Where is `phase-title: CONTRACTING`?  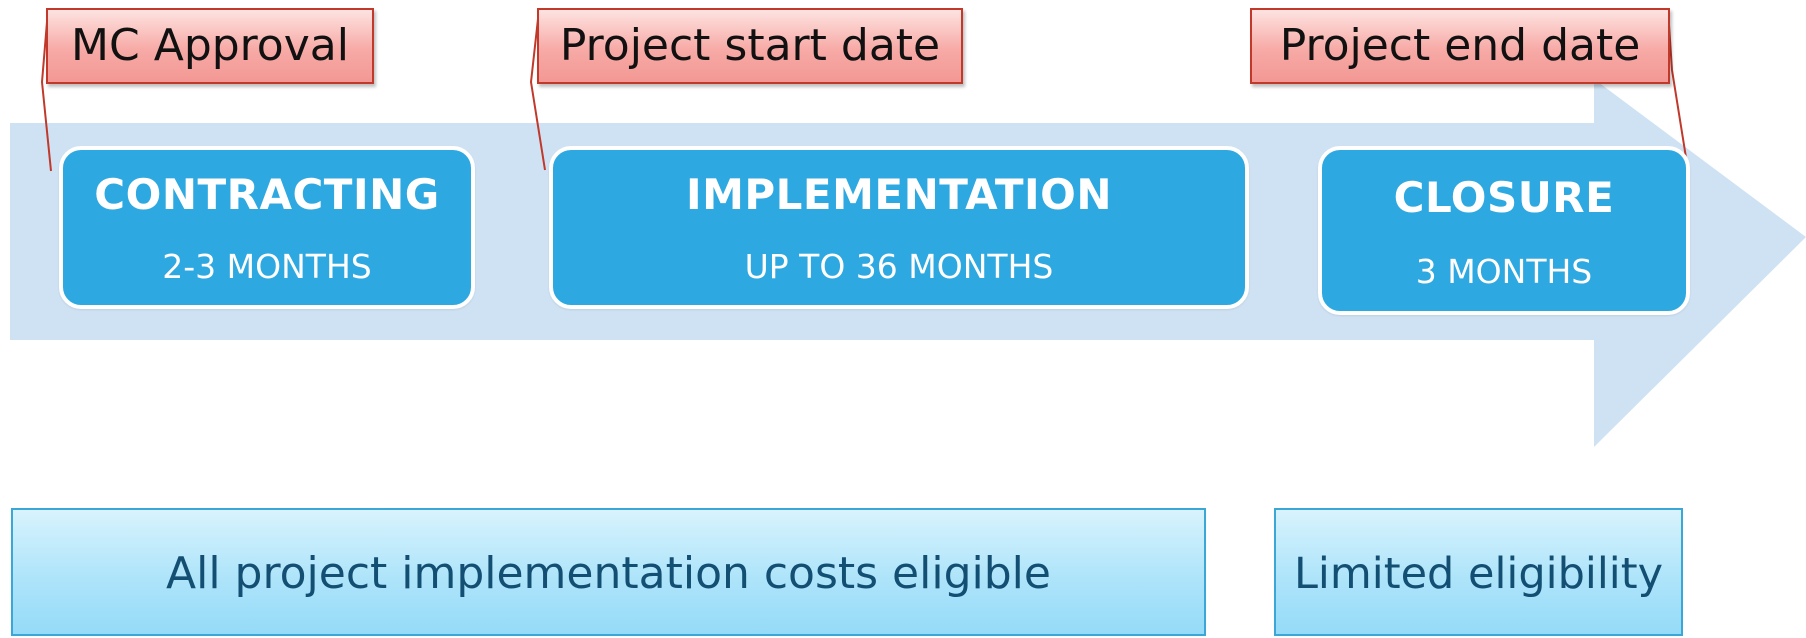
phase-title: CONTRACTING is located at coordinates (267, 194).